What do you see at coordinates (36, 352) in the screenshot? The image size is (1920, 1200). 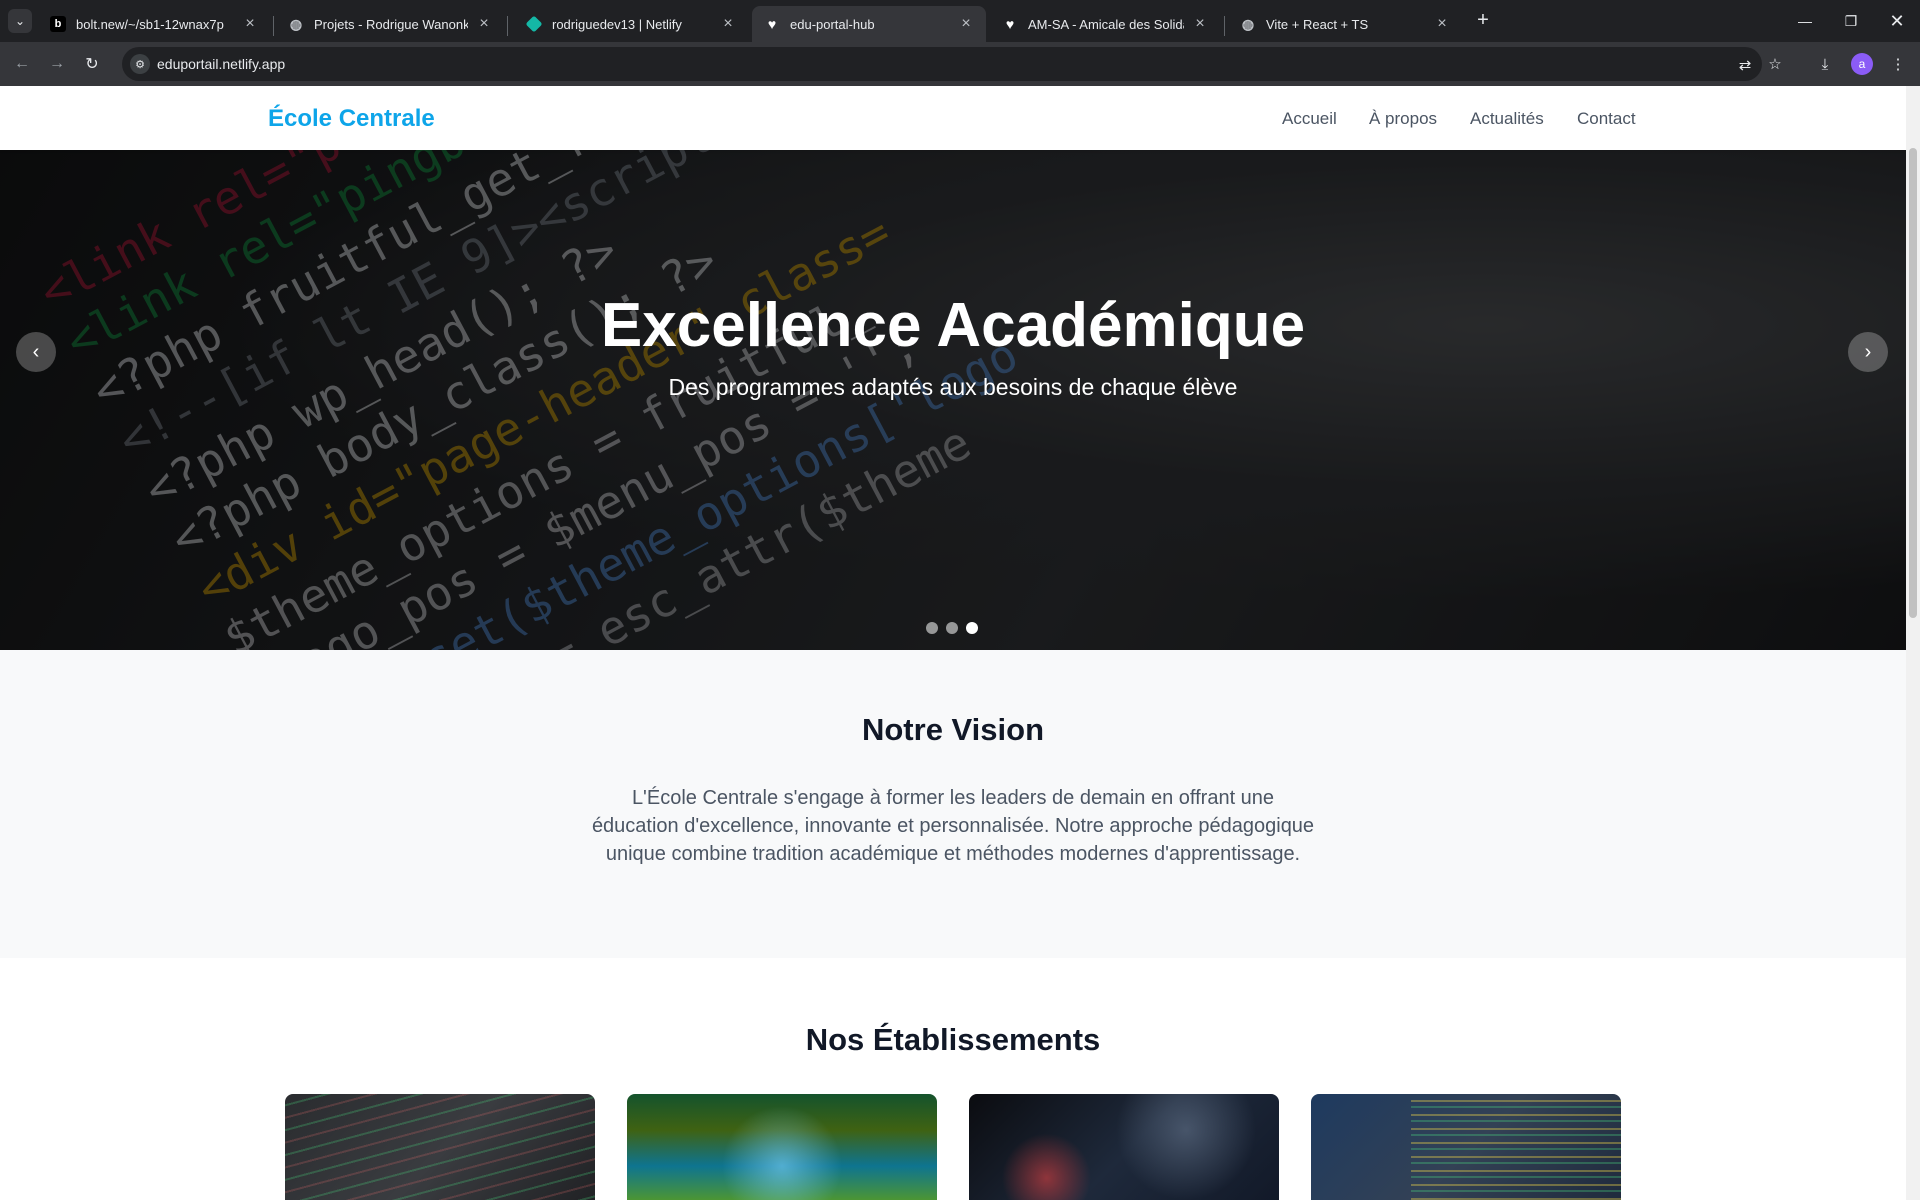 I see `carousel-prev-button: ‹` at bounding box center [36, 352].